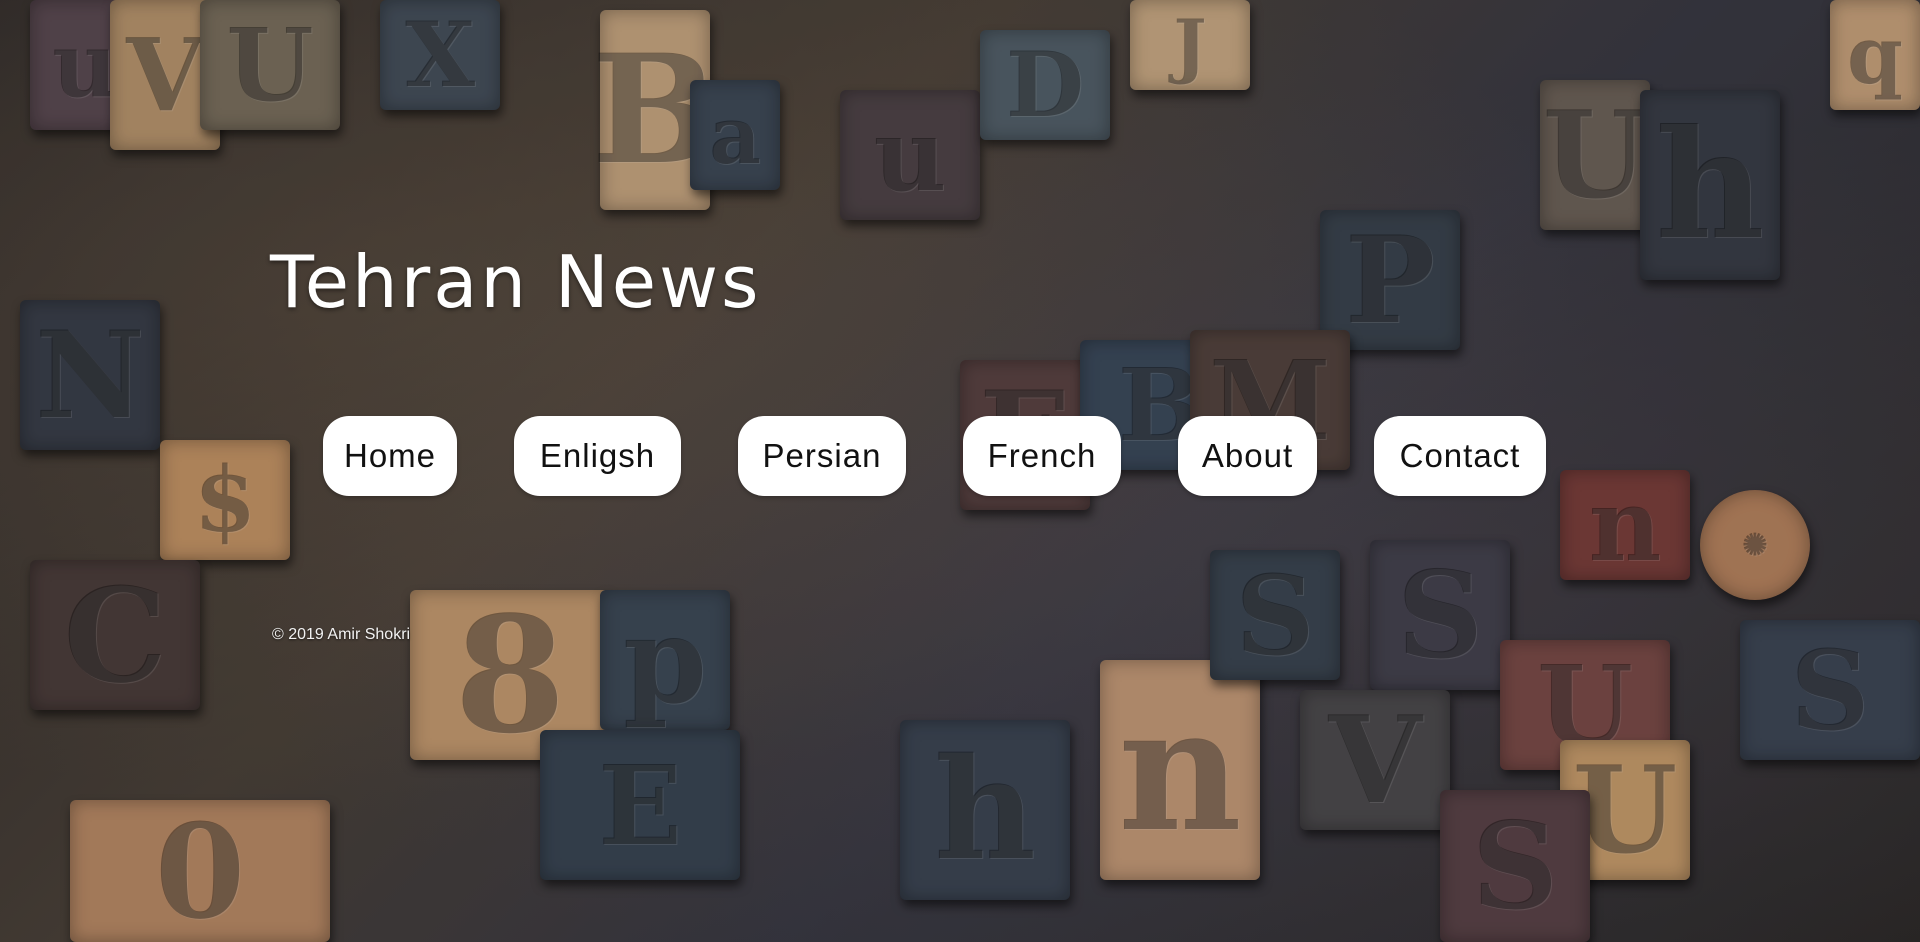  Describe the element at coordinates (390, 456) in the screenshot. I see `nav-home-button: Home` at that location.